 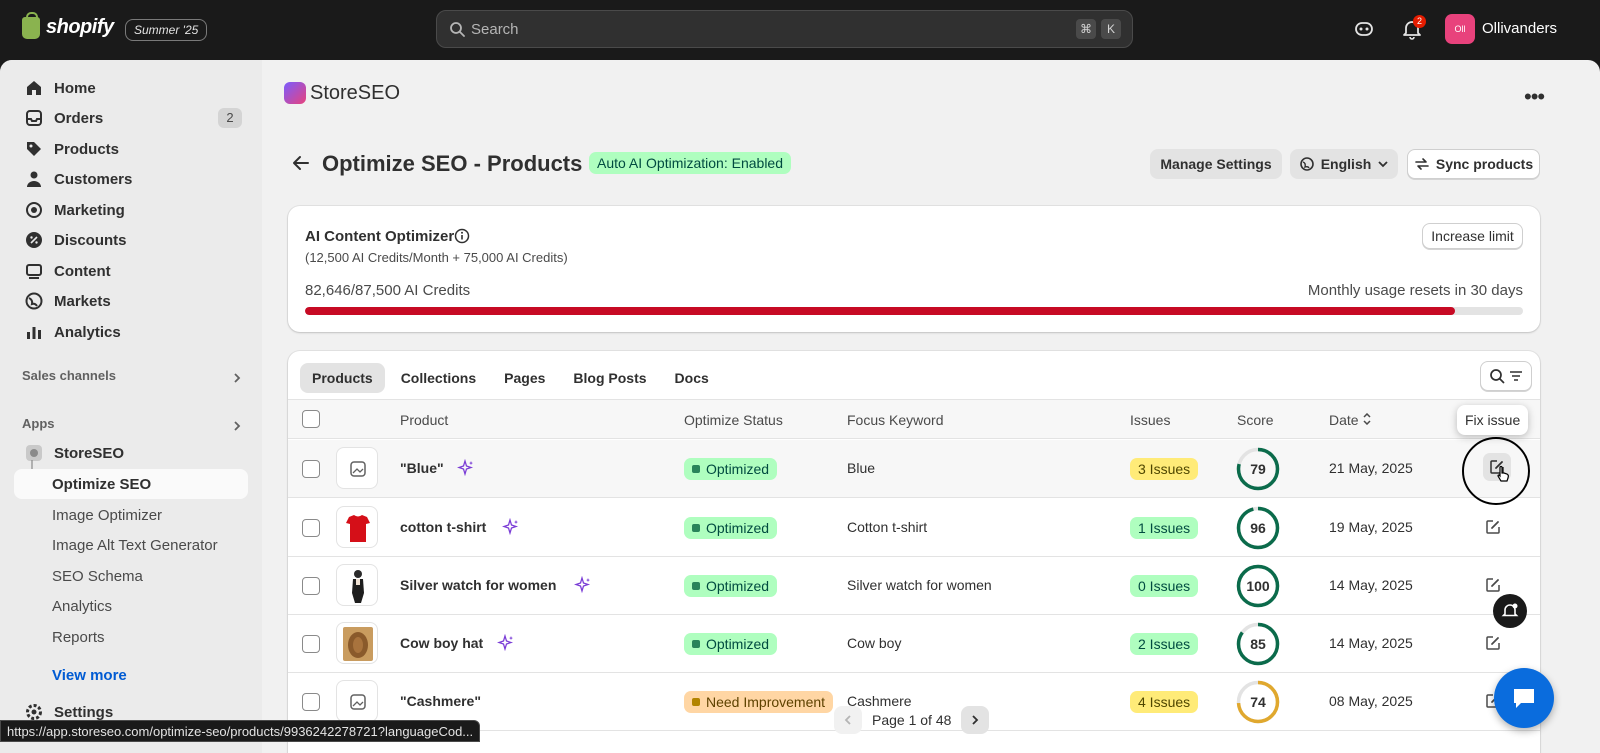 I want to click on app-title: StoreSEO, so click(x=355, y=93).